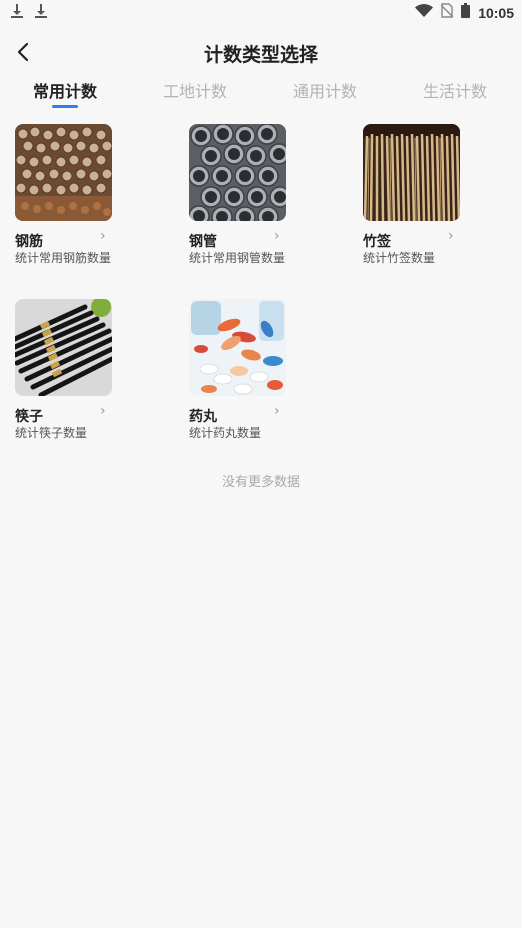 This screenshot has width=522, height=928. What do you see at coordinates (496, 12) in the screenshot?
I see `status-time: 10:05` at bounding box center [496, 12].